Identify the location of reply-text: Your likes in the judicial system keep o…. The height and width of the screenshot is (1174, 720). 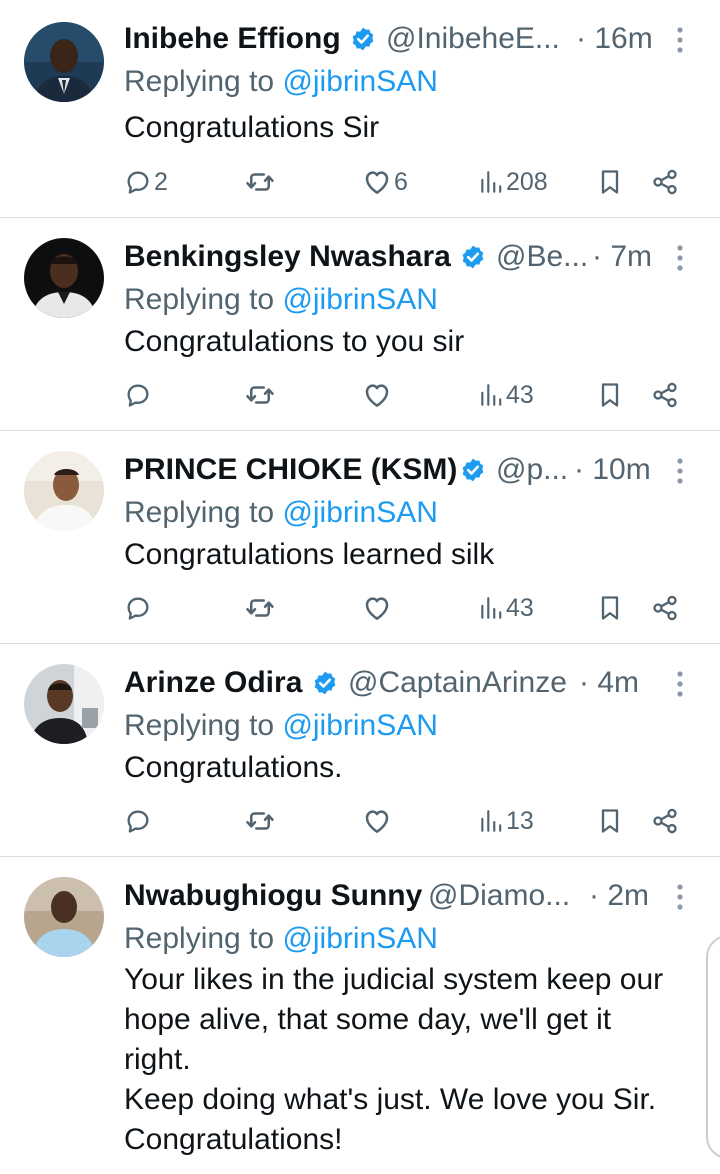
(409, 1060).